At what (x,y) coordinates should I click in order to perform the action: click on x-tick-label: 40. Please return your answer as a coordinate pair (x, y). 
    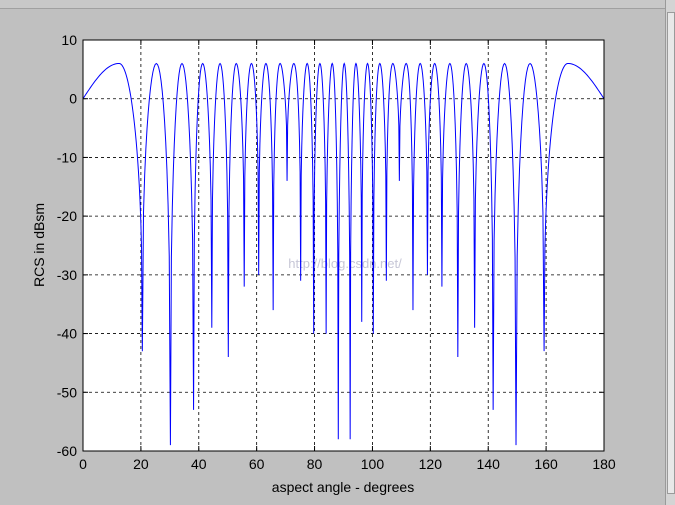
    Looking at the image, I should click on (199, 464).